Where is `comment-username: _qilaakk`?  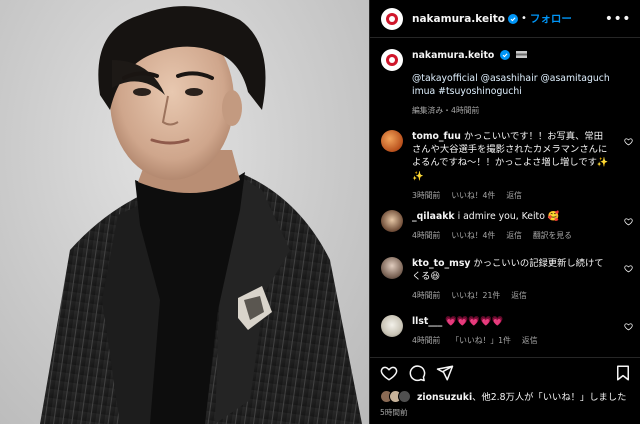 comment-username: _qilaakk is located at coordinates (433, 216).